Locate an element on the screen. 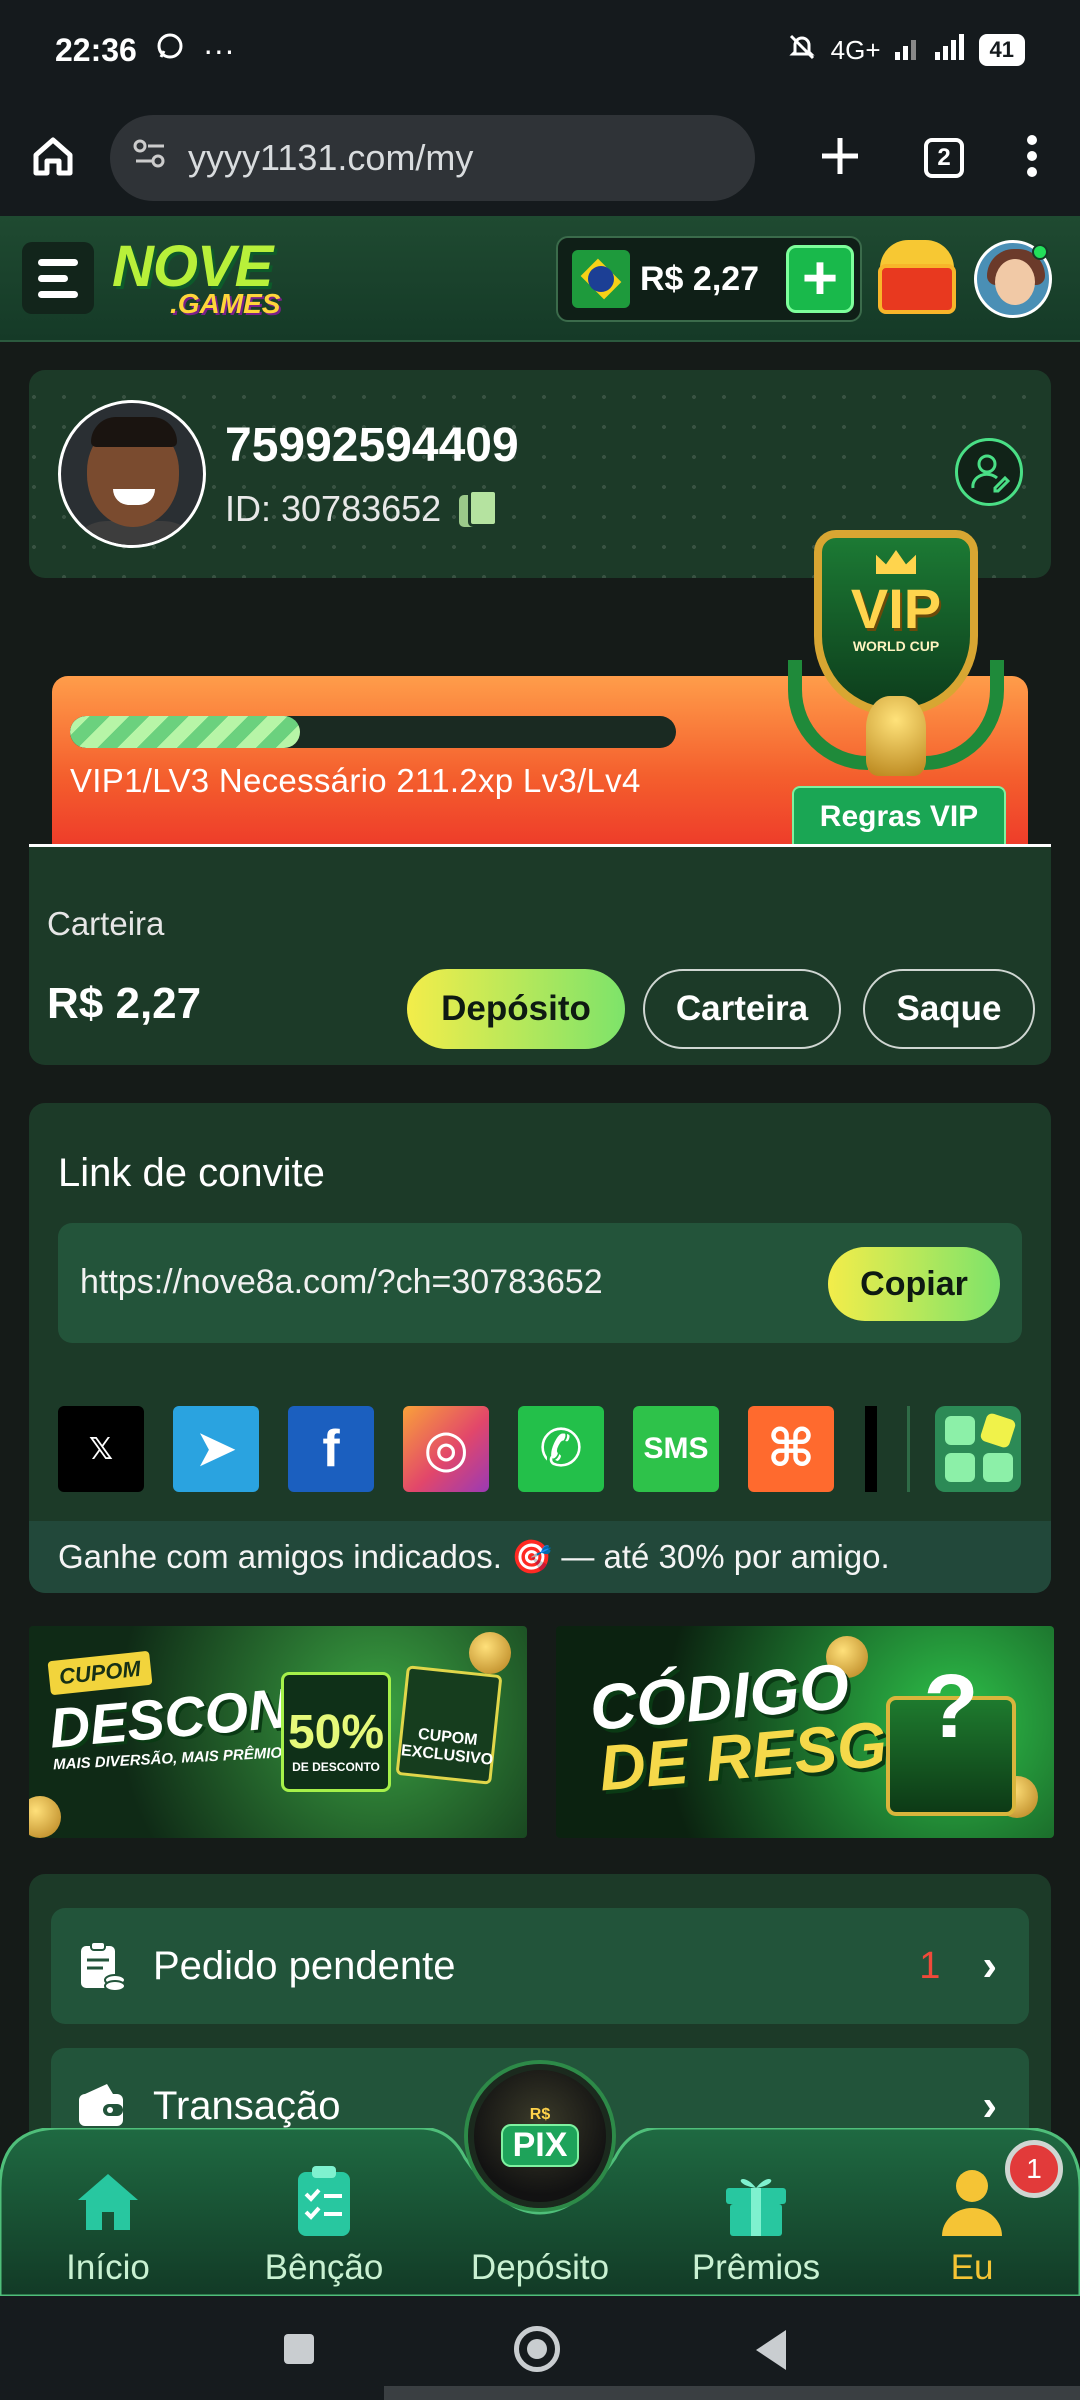 This screenshot has height=2400, width=1080. status-time: 22:36 is located at coordinates (96, 49).